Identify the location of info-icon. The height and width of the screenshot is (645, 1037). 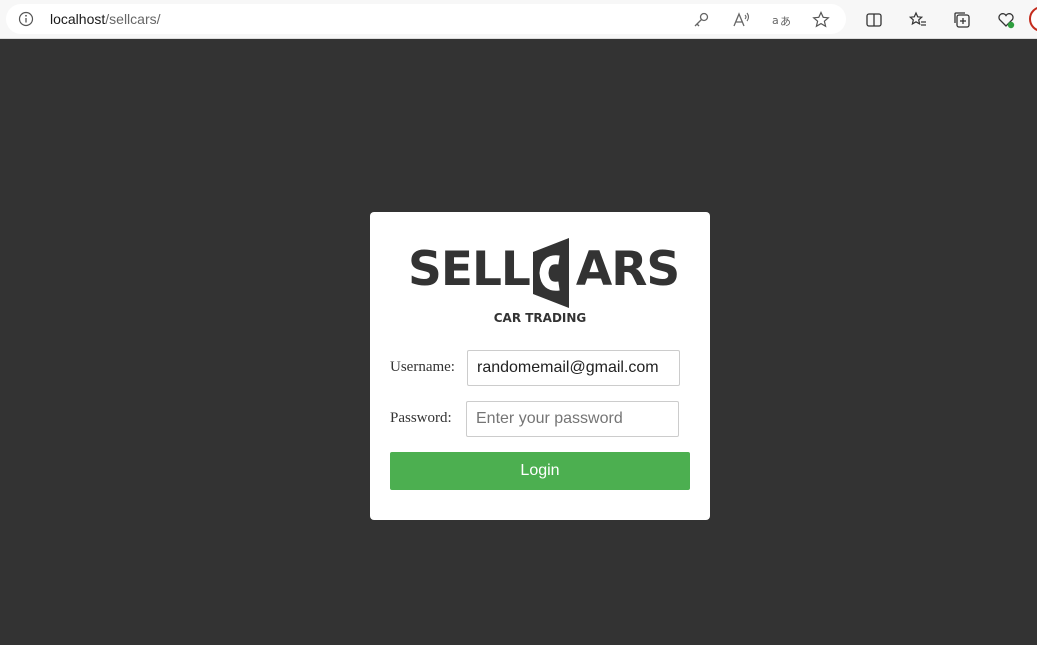
(26, 19).